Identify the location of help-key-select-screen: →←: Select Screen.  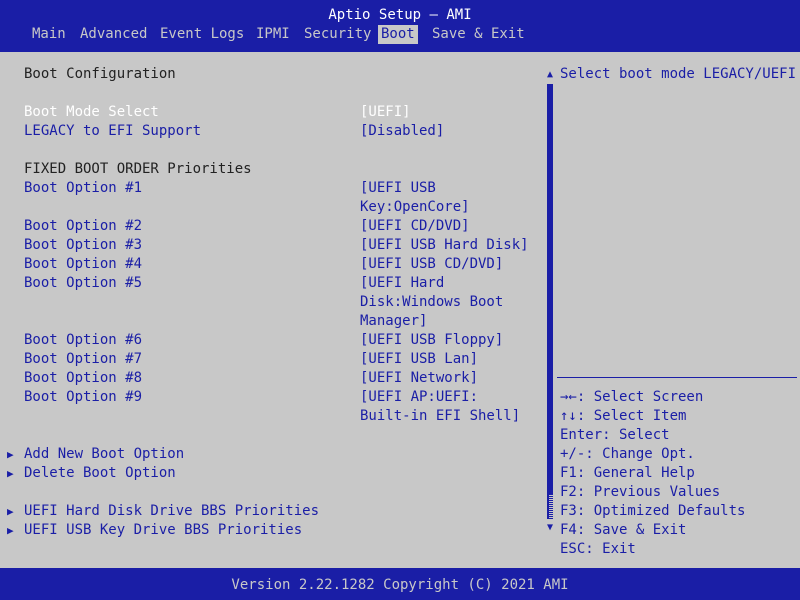
(632, 397).